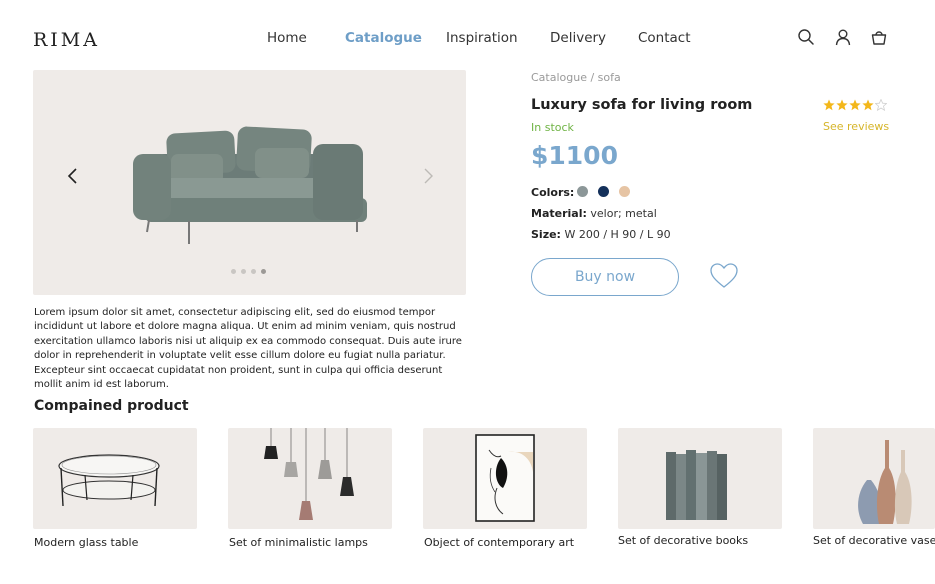  I want to click on related-product-name: Set of minimalistic lamps, so click(298, 542).